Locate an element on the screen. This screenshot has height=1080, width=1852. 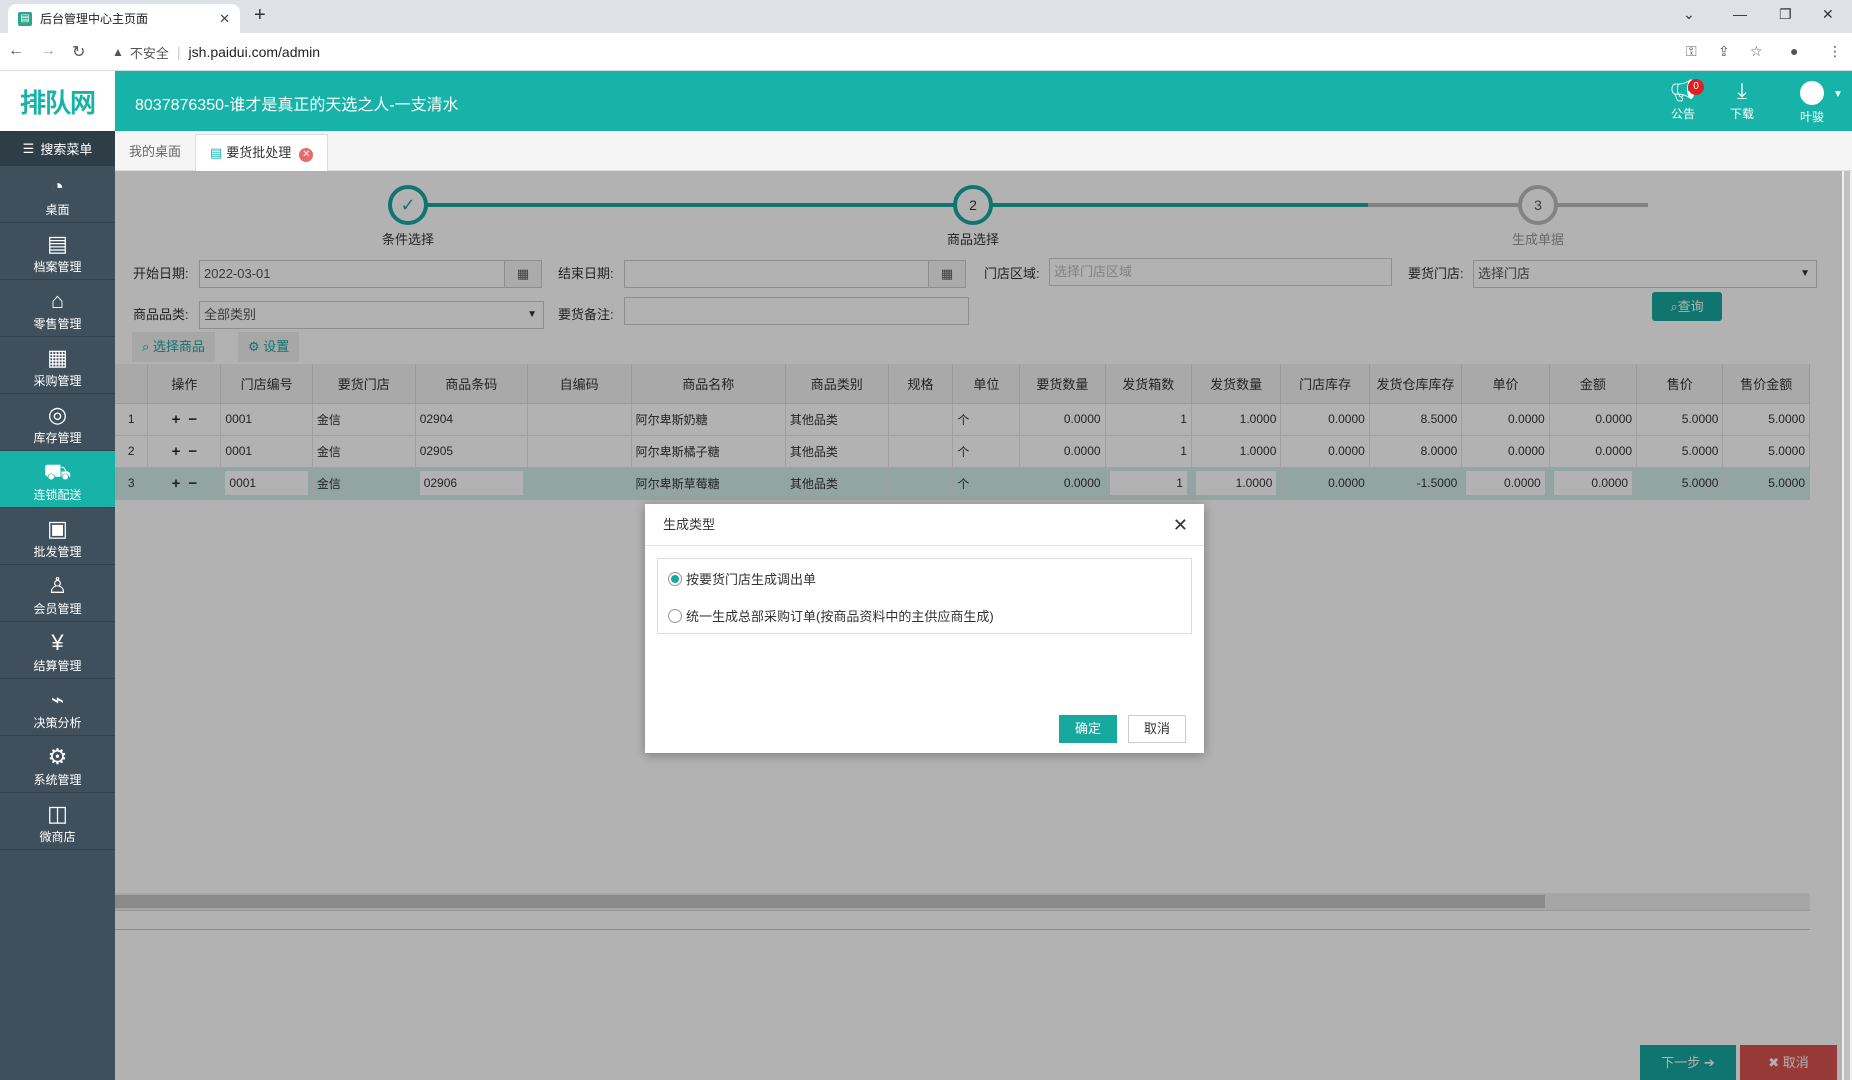
insecure-label: 不安全 is located at coordinates (149, 53).